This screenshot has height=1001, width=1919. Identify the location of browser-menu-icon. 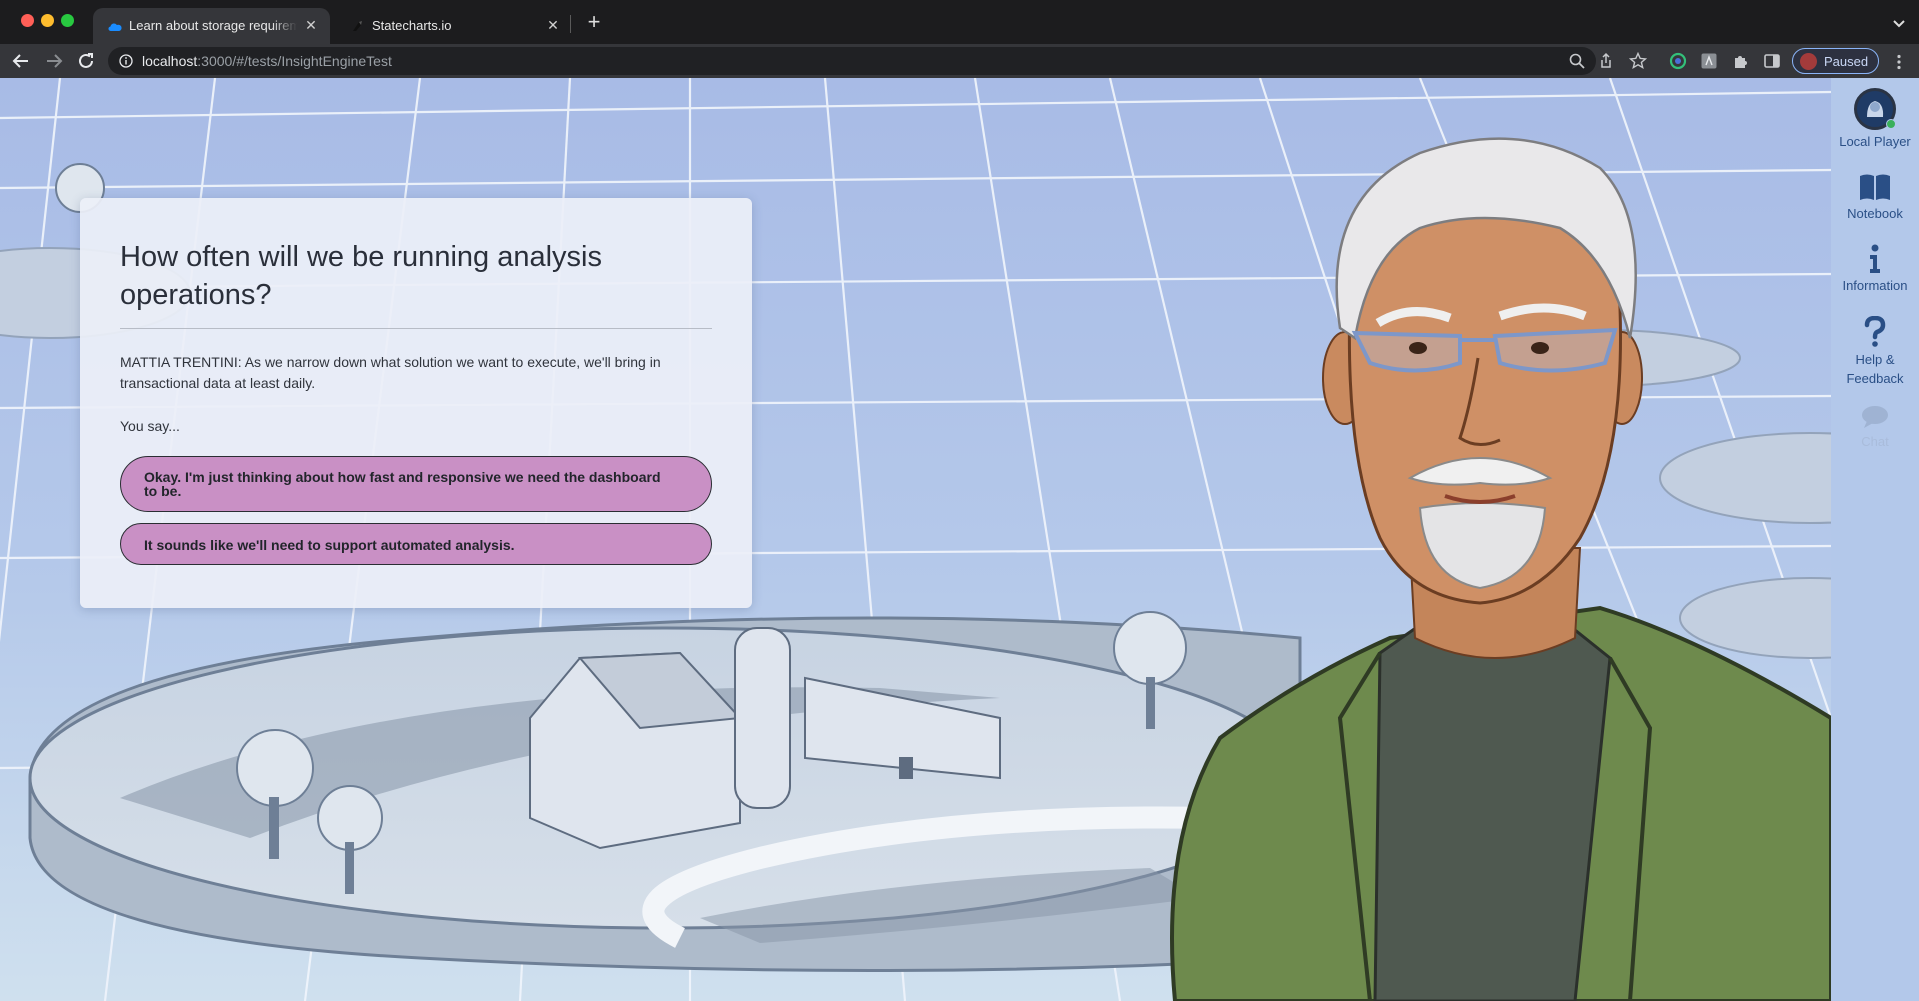
(1899, 62).